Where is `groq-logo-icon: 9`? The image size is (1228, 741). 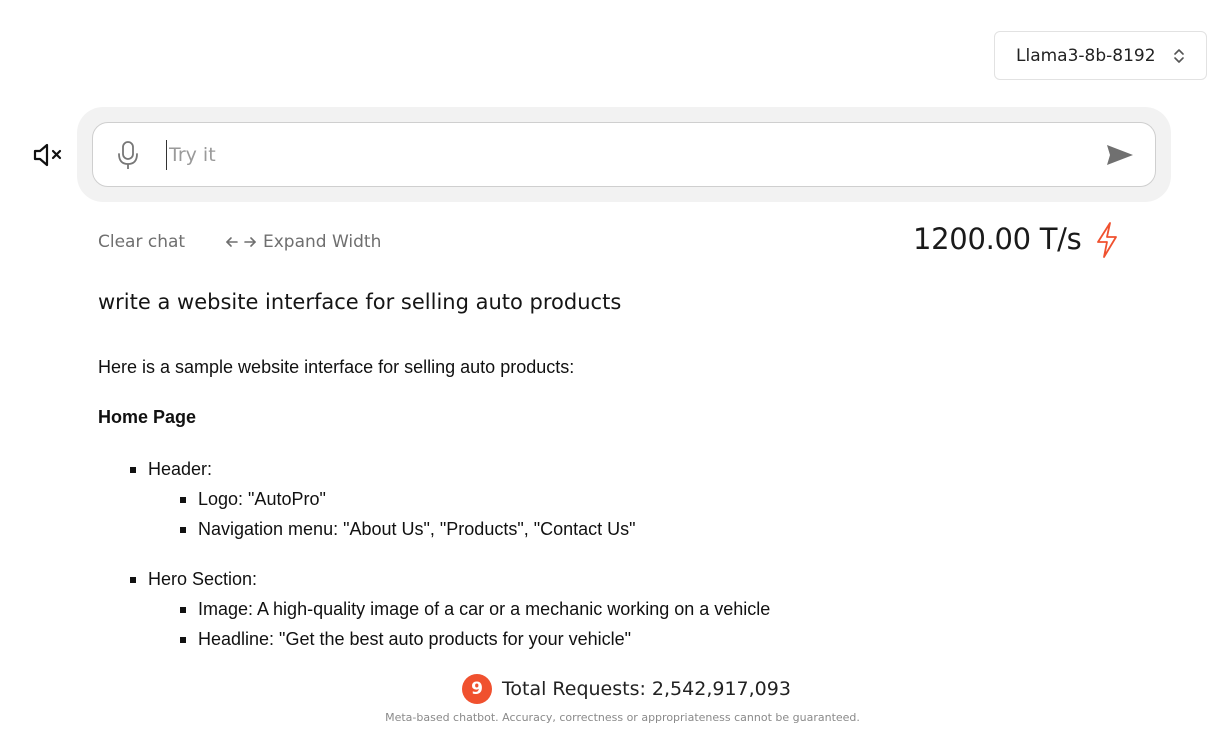
groq-logo-icon: 9 is located at coordinates (477, 689).